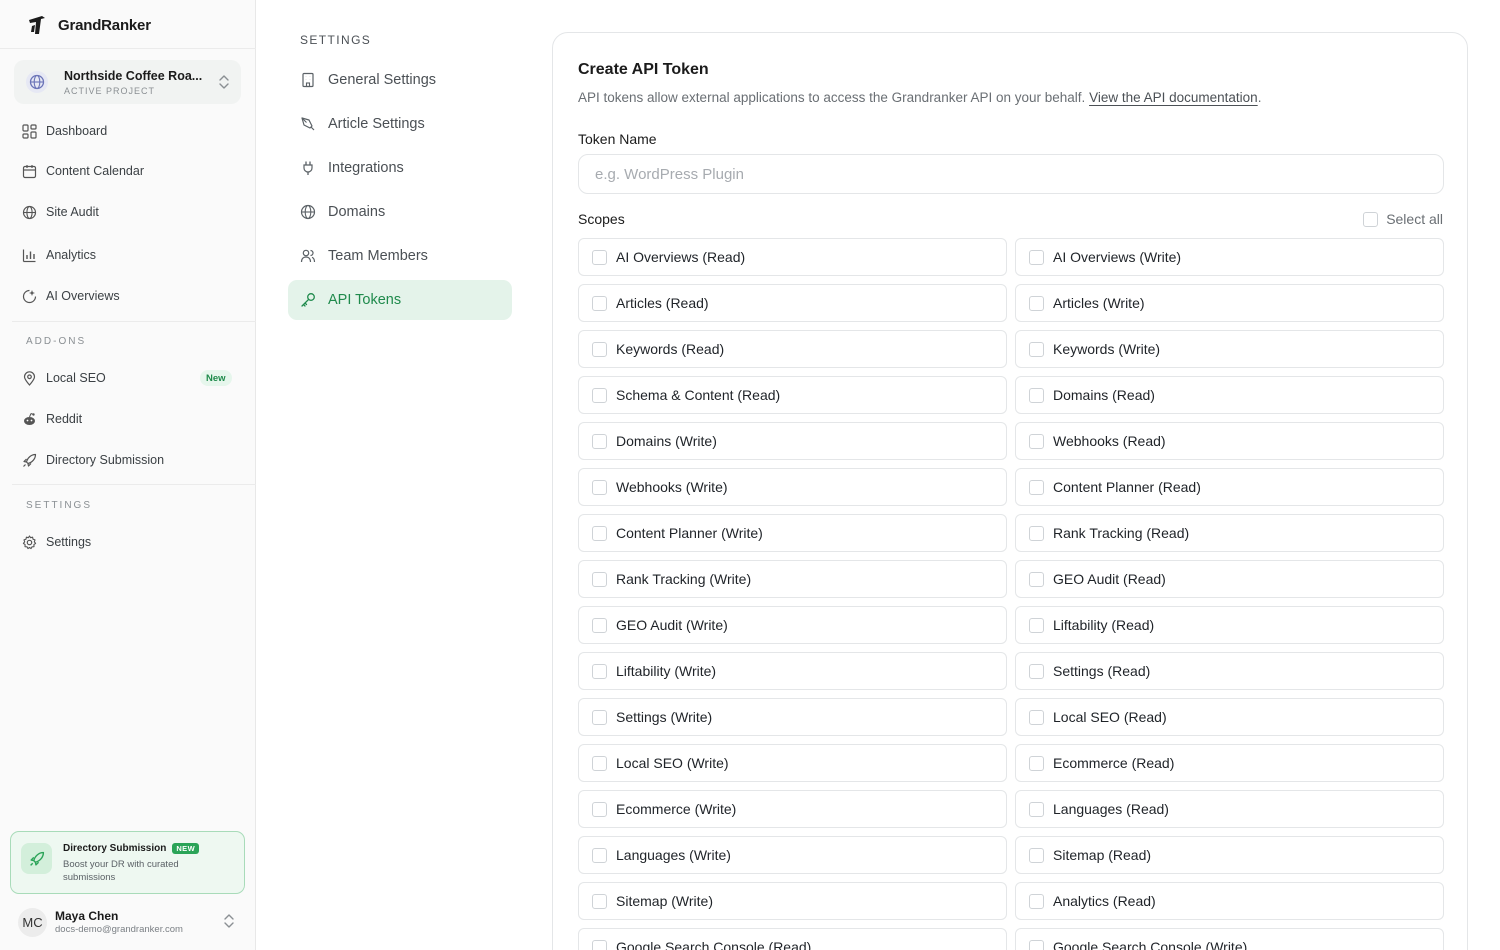  I want to click on scope-option: Content Planner (Read), so click(1229, 487).